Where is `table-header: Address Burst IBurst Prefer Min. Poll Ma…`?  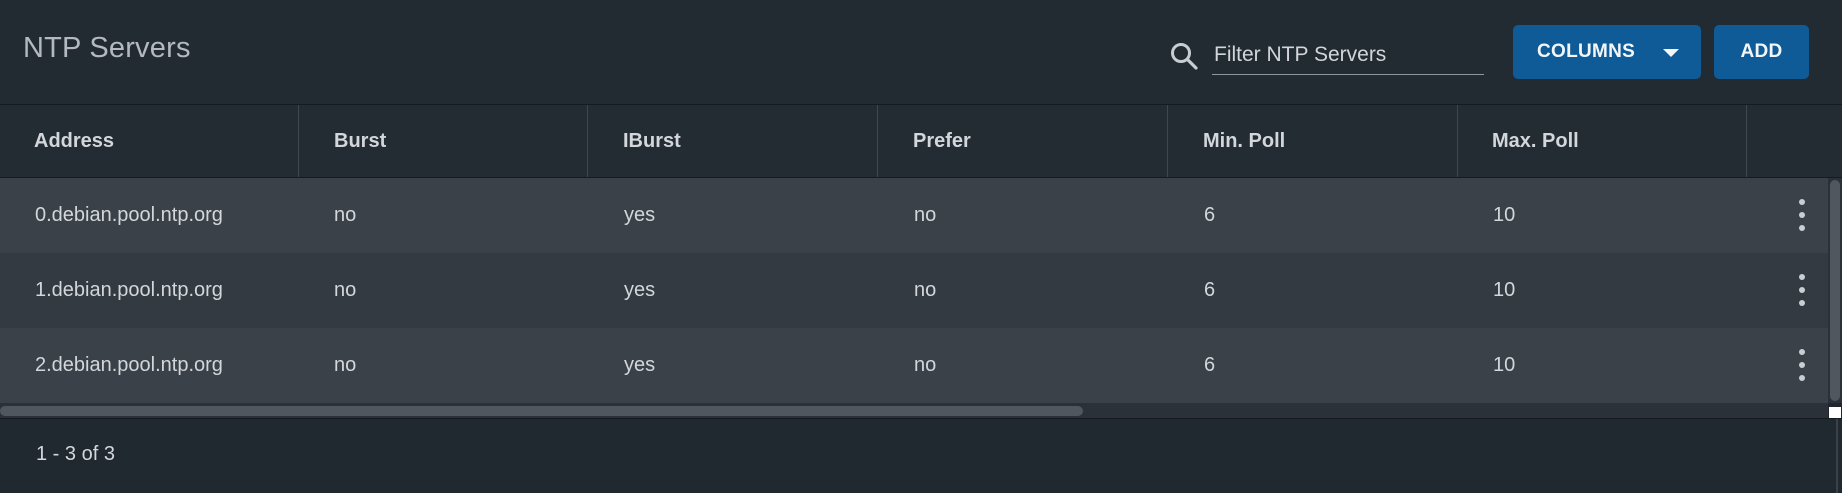
table-header: Address Burst IBurst Prefer Min. Poll Ma… is located at coordinates (921, 141).